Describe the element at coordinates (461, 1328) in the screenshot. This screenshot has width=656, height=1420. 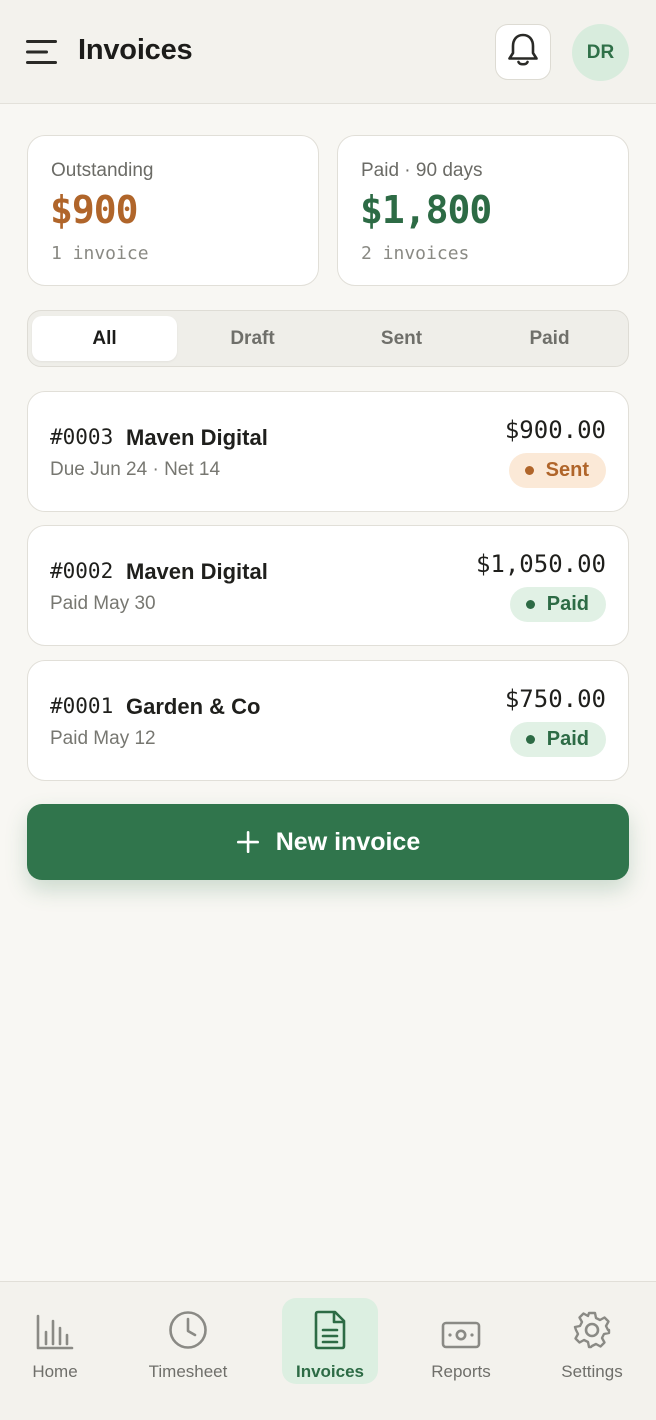
I see `banknote-icon` at that location.